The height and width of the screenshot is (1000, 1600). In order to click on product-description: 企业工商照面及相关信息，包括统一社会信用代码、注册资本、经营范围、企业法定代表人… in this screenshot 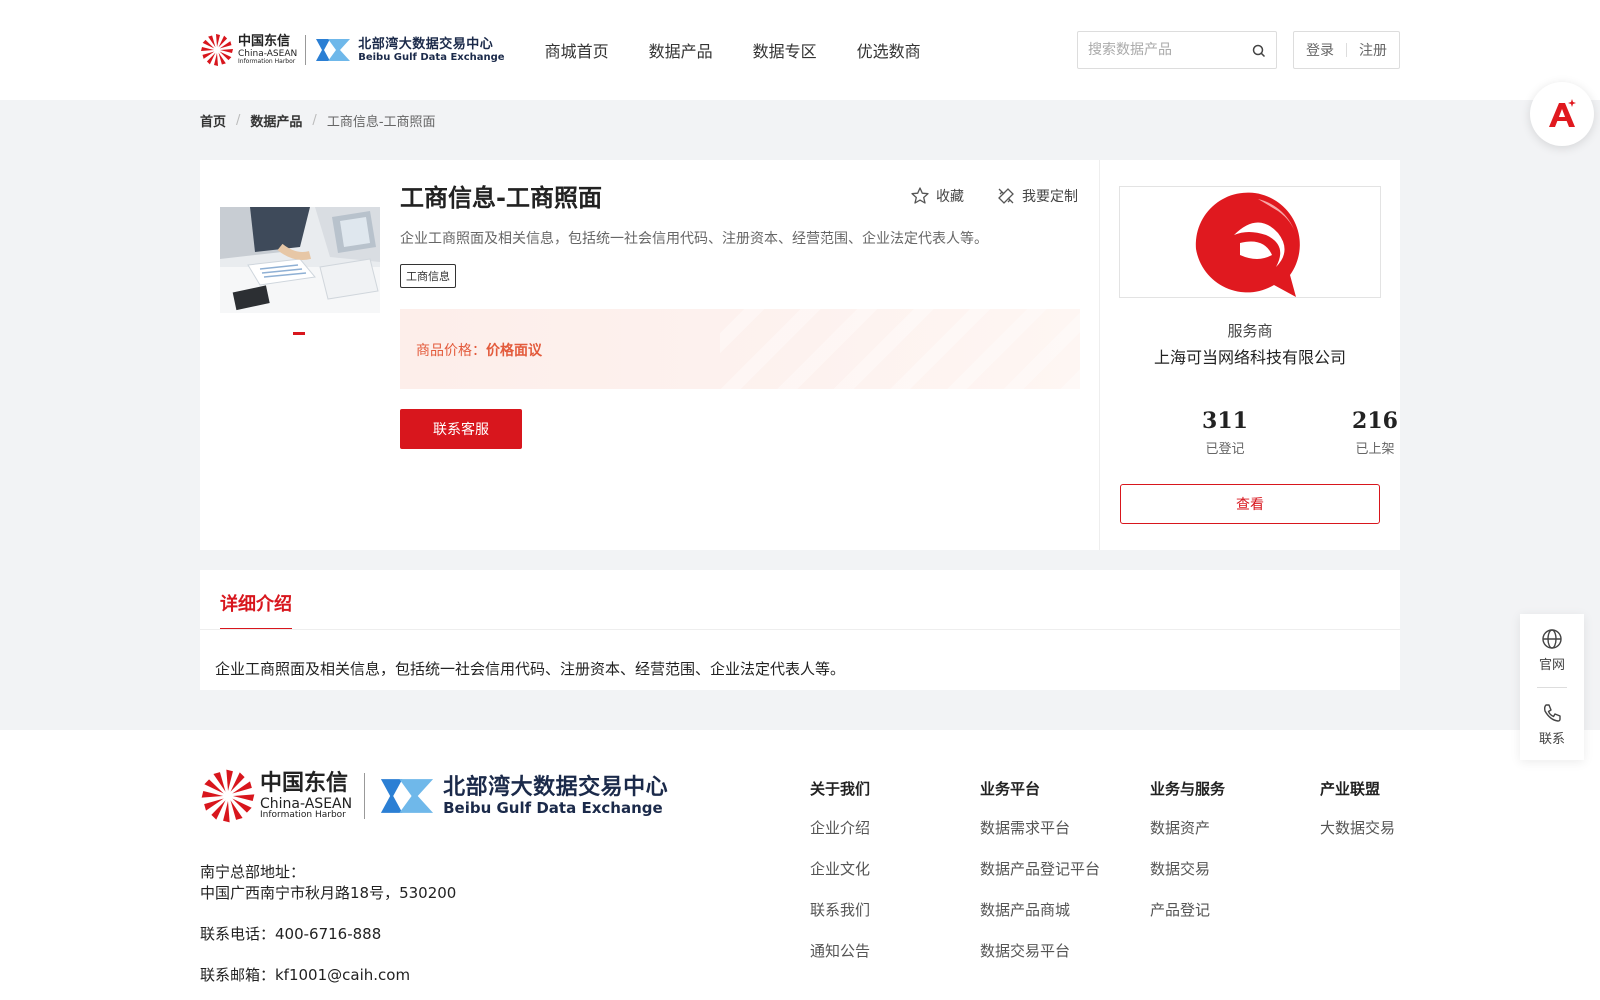, I will do `click(694, 239)`.